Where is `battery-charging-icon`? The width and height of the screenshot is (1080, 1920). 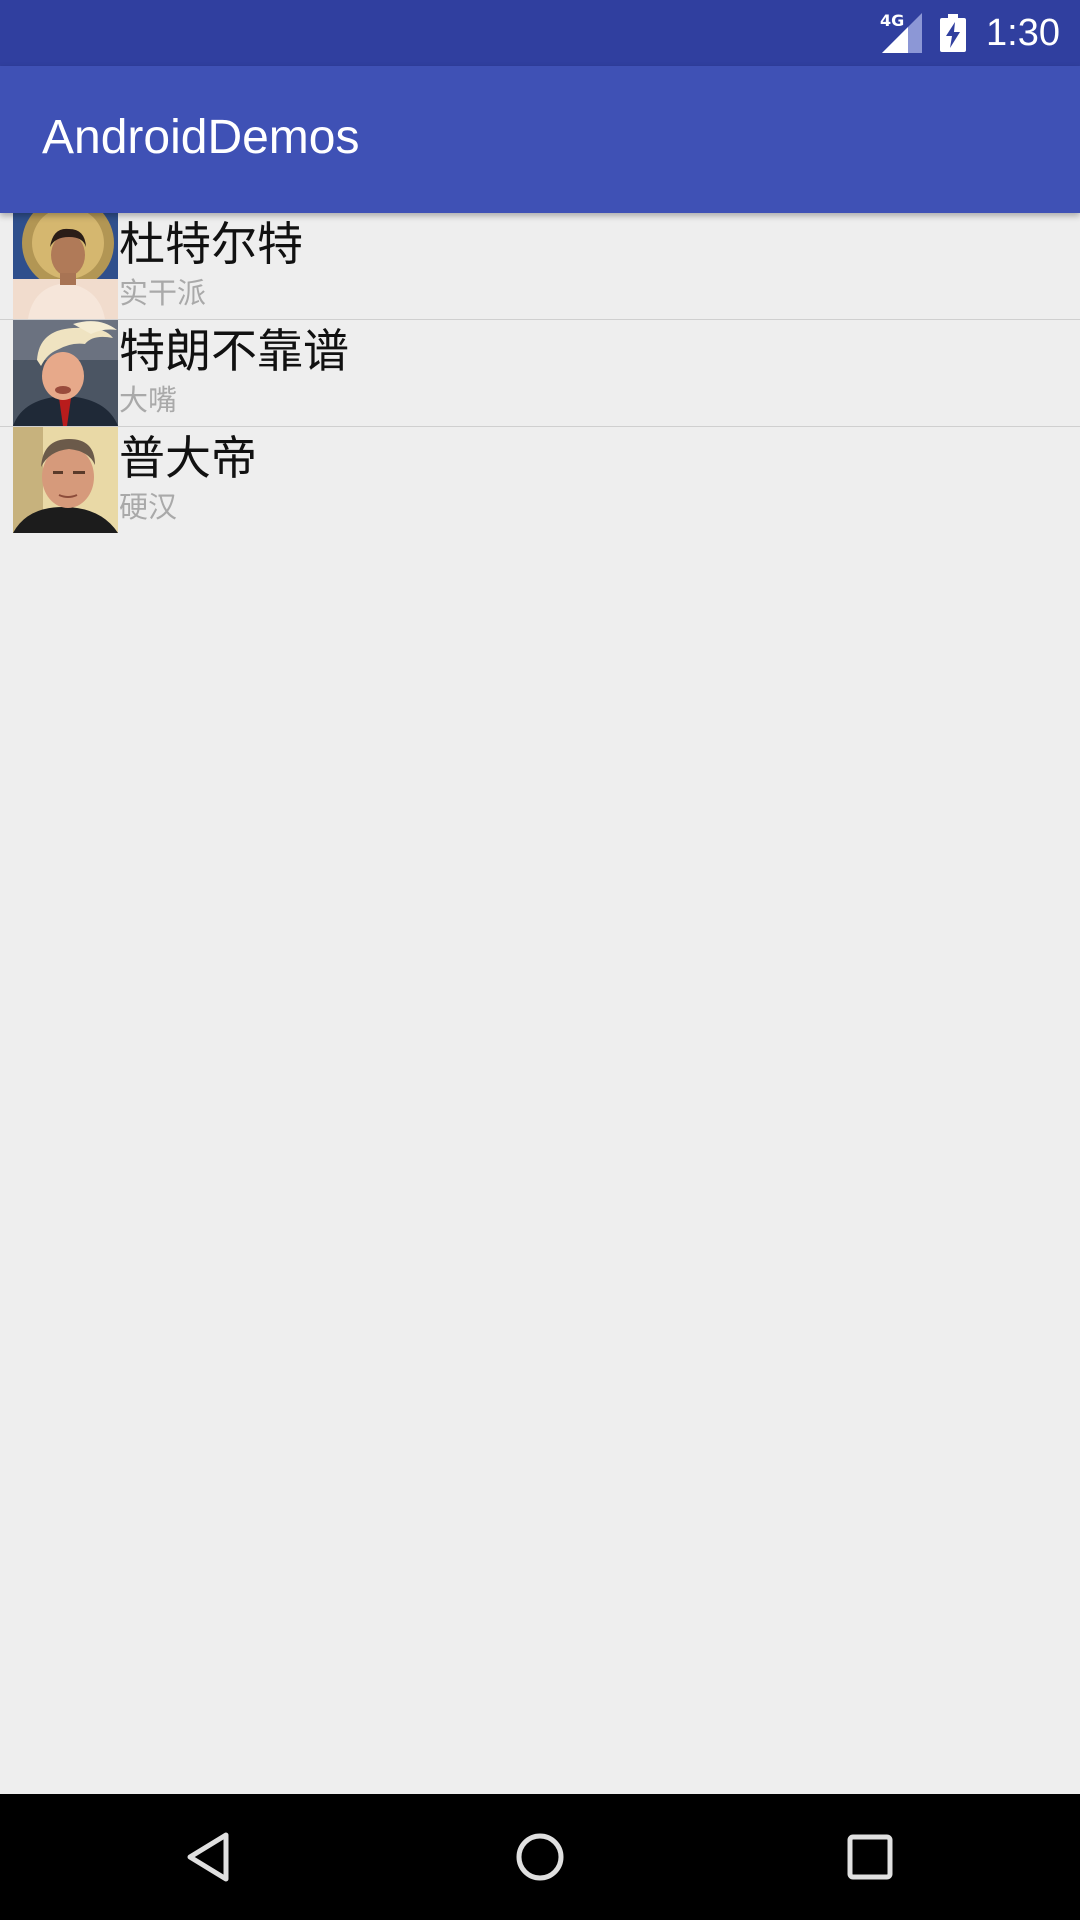 battery-charging-icon is located at coordinates (953, 33).